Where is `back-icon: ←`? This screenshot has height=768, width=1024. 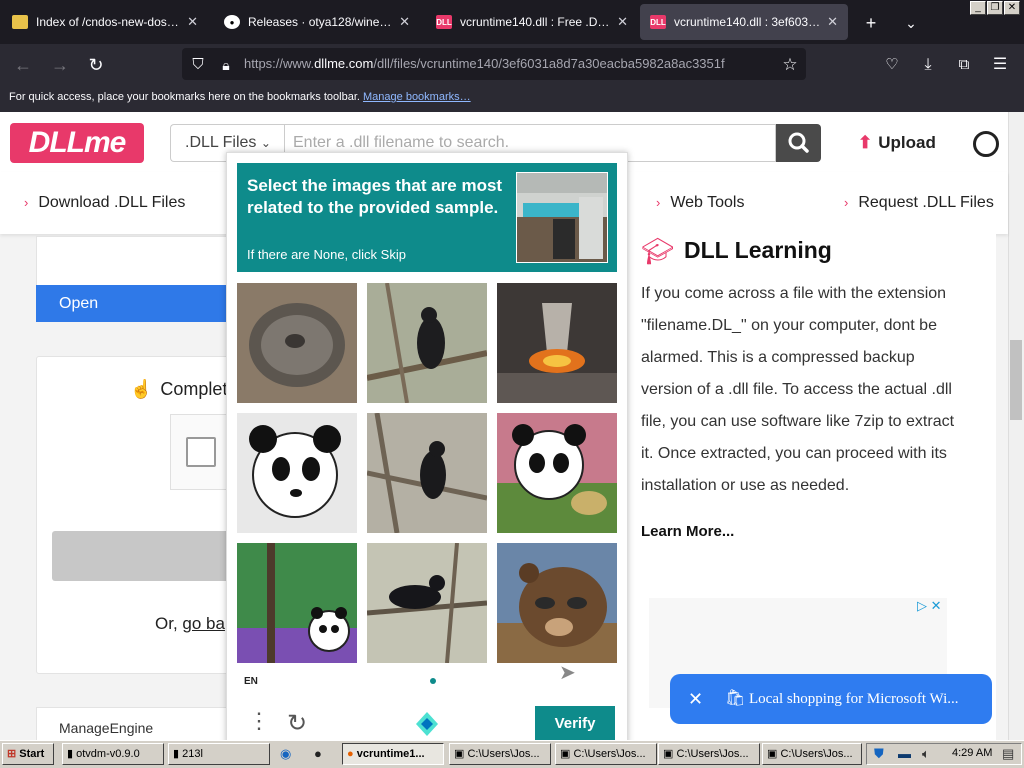 back-icon: ← is located at coordinates (23, 65).